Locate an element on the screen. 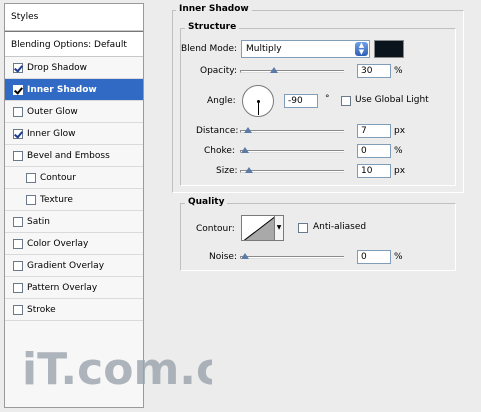 Image resolution: width=481 pixels, height=412 pixels. style-item-gradient-overlay: Gradient Overlay is located at coordinates (74, 266).